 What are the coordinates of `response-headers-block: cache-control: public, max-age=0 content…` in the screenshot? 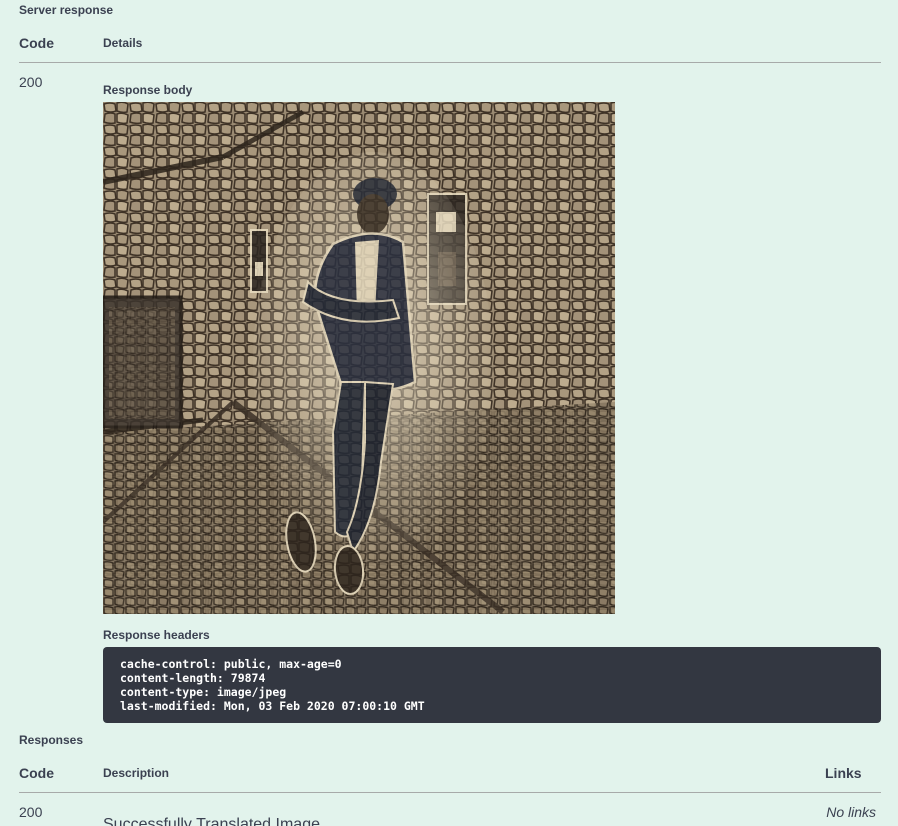 It's located at (492, 685).